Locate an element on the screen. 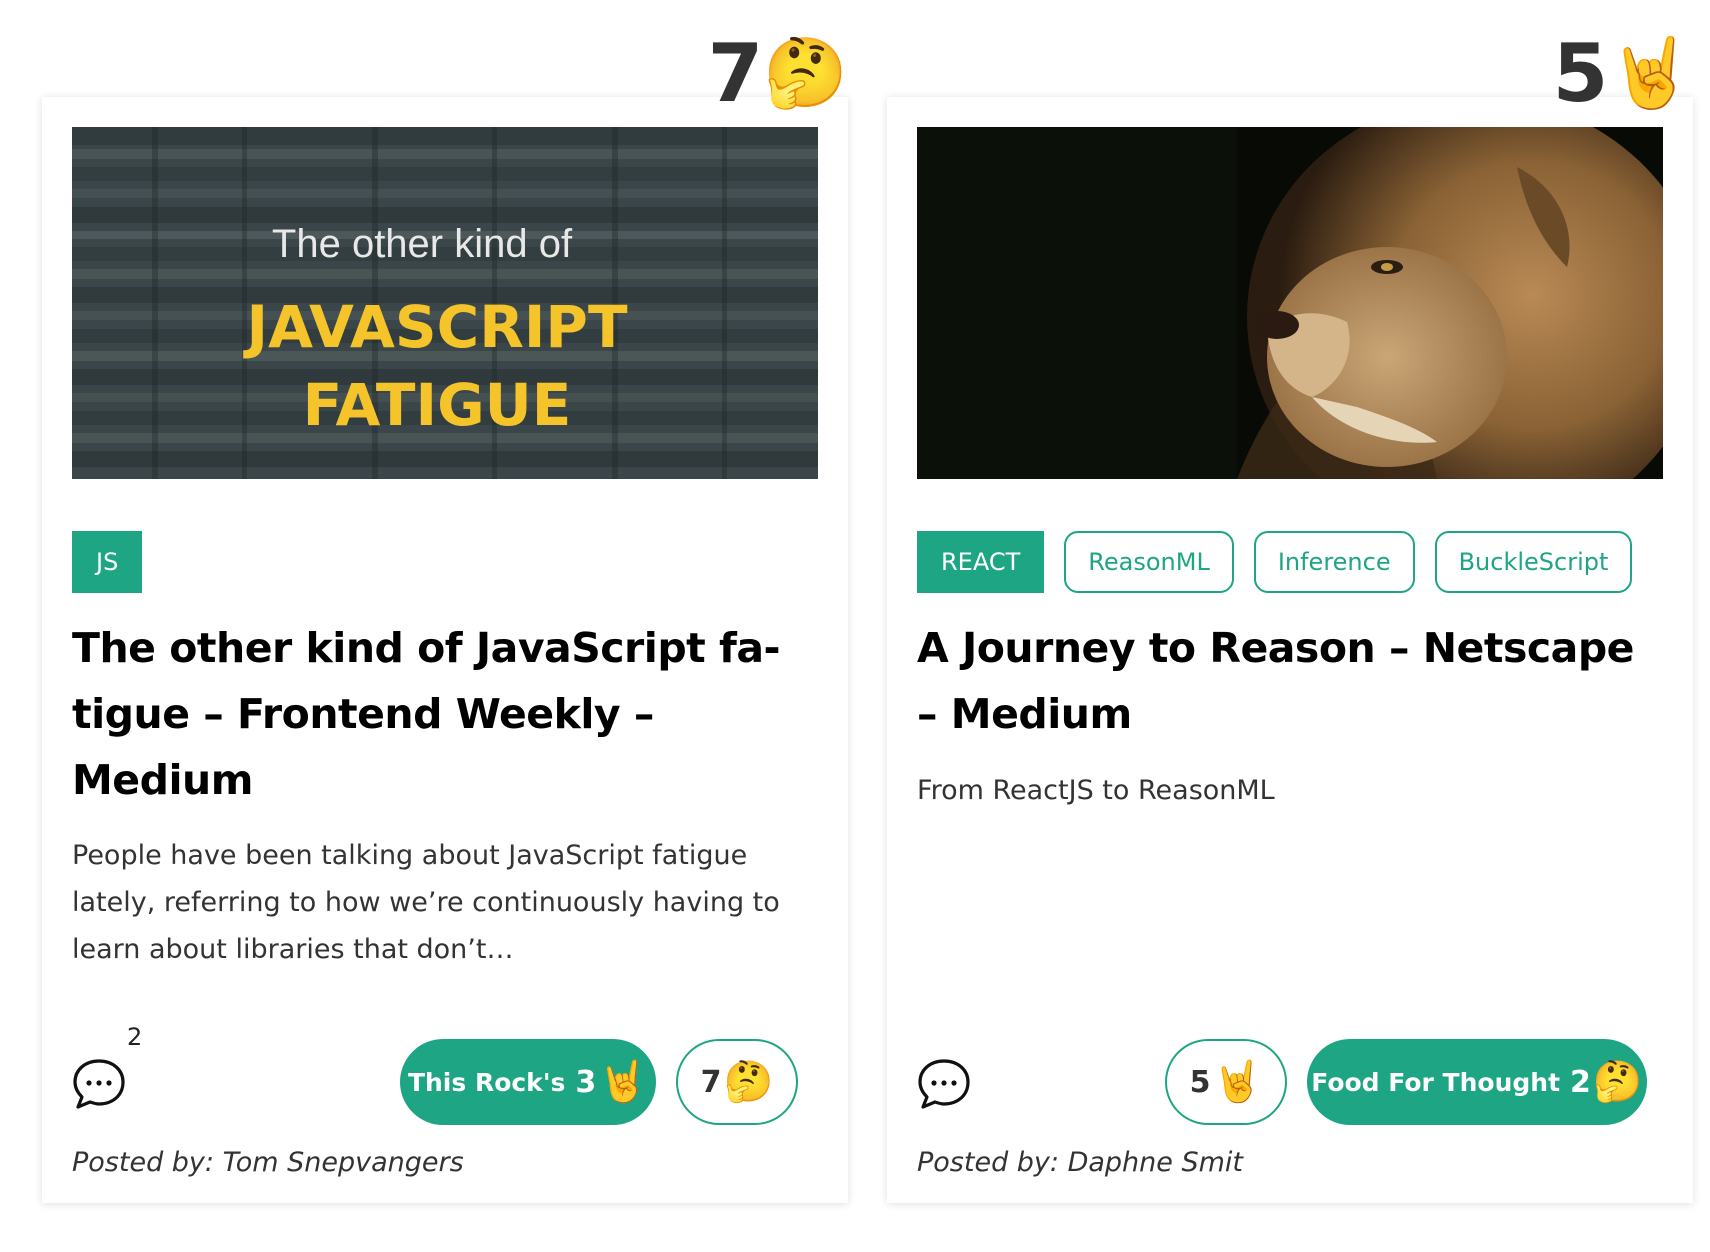 This screenshot has height=1252, width=1710. comment-count: 2 is located at coordinates (135, 1037).